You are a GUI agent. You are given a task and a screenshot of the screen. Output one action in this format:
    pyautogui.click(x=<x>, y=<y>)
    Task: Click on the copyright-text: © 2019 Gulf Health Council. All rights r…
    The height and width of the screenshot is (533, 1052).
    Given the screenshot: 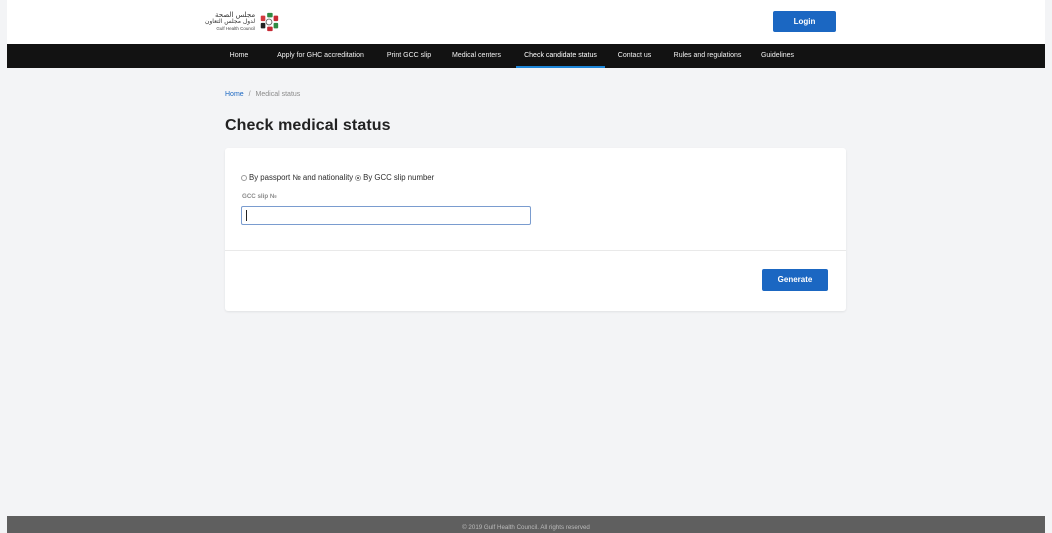 What is the action you would take?
    pyautogui.click(x=526, y=527)
    